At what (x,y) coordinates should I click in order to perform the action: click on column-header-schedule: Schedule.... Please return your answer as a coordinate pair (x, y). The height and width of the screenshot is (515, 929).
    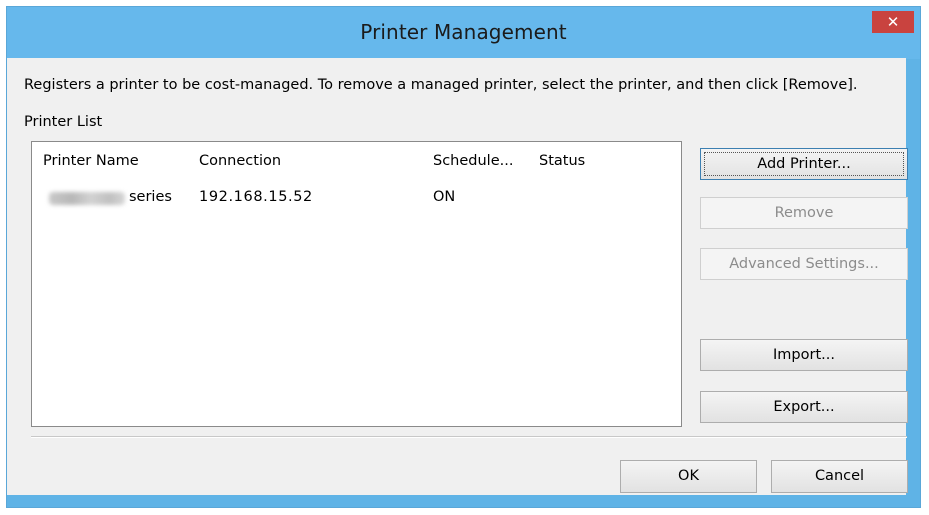
    Looking at the image, I should click on (473, 161).